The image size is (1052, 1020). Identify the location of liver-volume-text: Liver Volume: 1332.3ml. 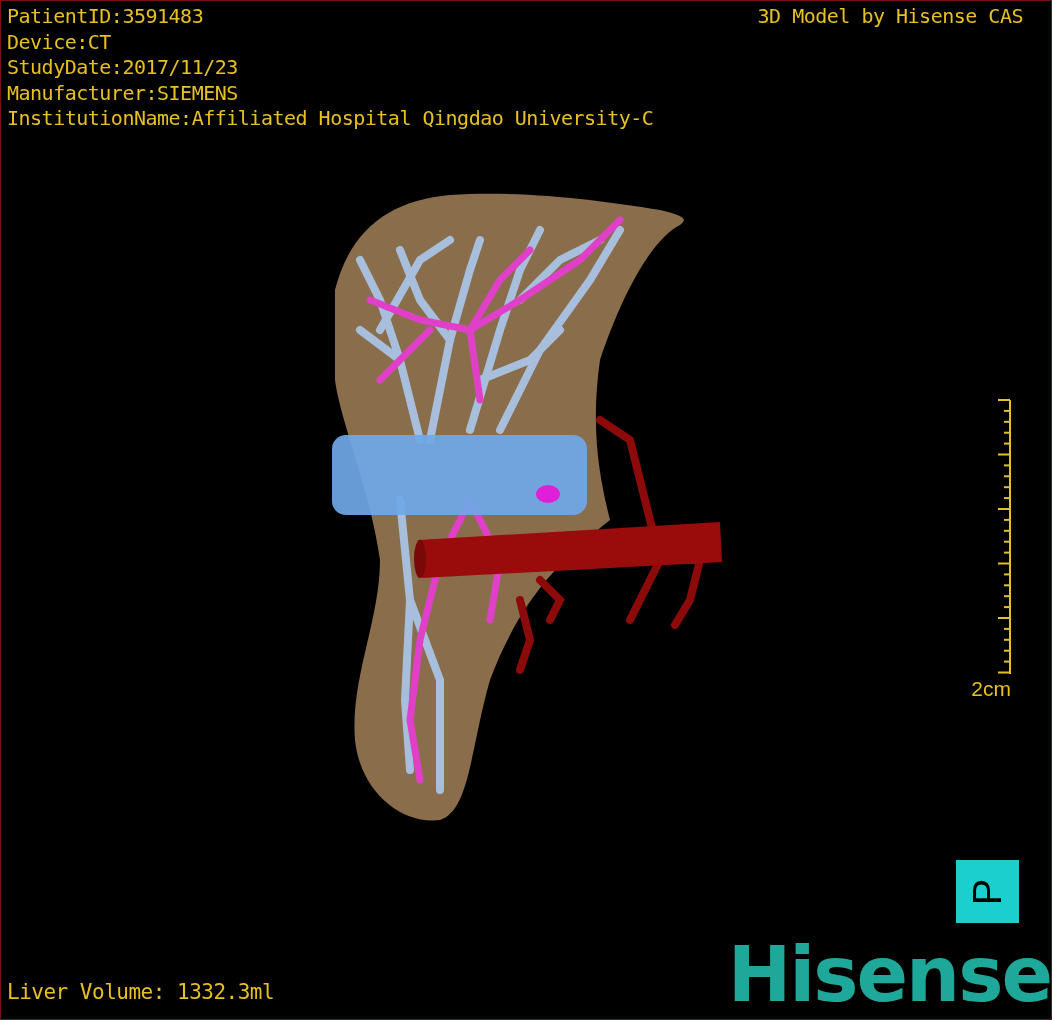
(141, 992).